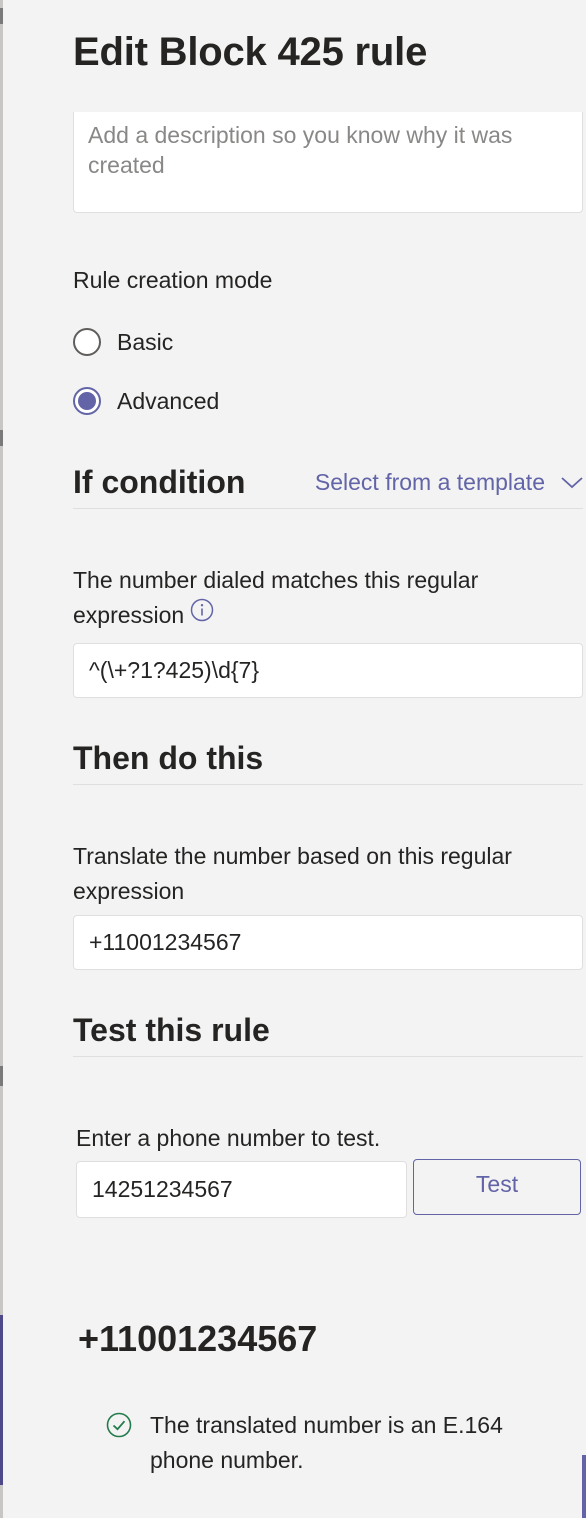  I want to click on translated-number: +11001234567, so click(198, 1338).